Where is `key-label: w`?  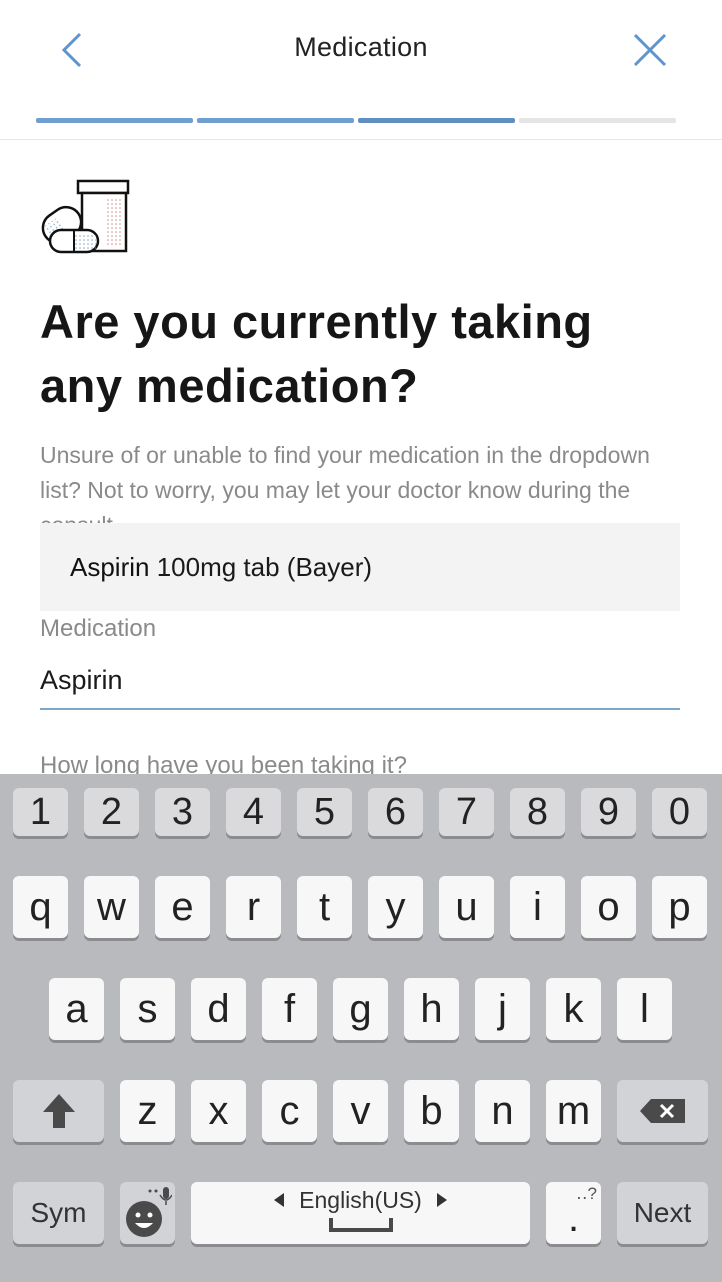
key-label: w is located at coordinates (111, 906).